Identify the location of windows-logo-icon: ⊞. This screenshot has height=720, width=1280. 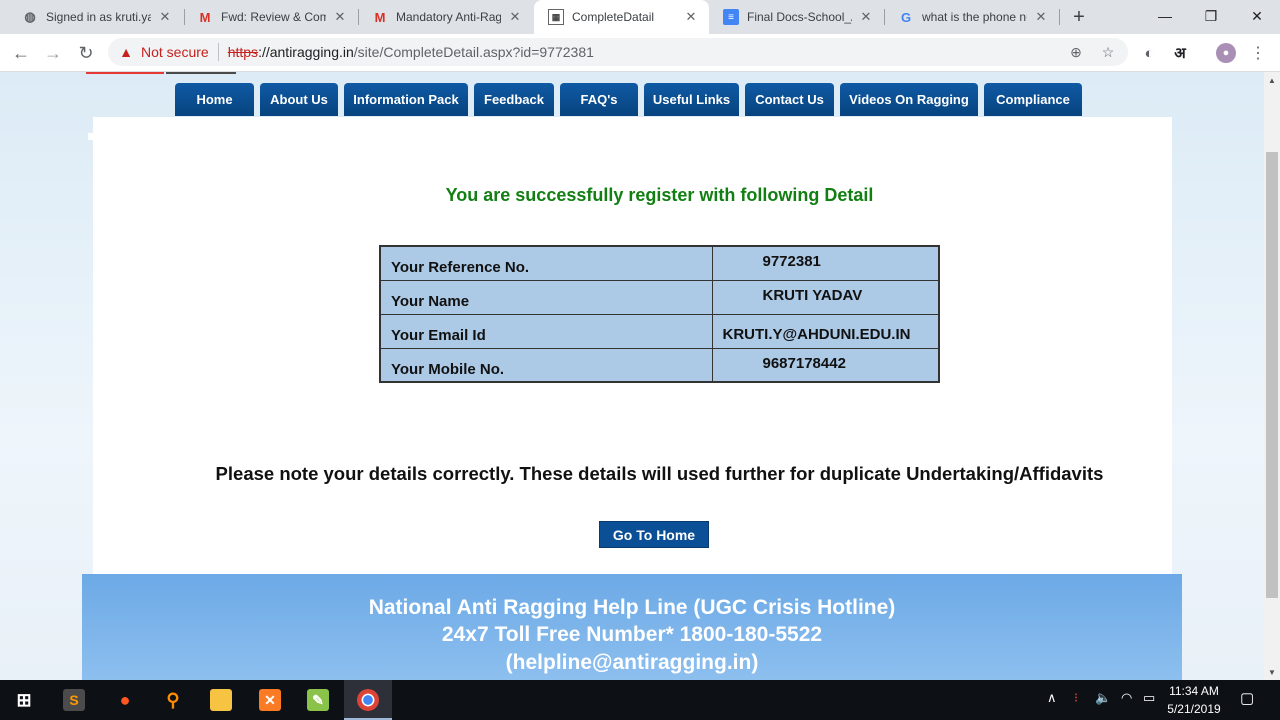
(24, 699).